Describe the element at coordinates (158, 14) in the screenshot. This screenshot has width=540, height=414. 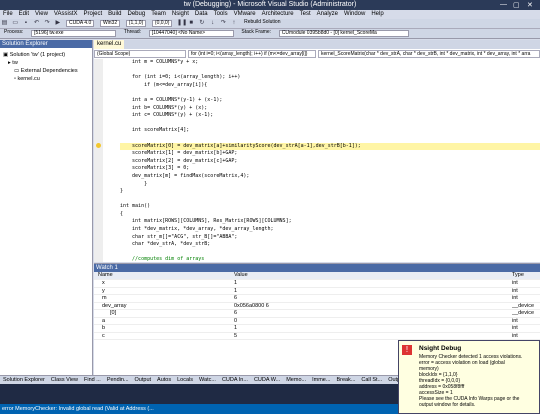
I see `menu-team: Team` at that location.